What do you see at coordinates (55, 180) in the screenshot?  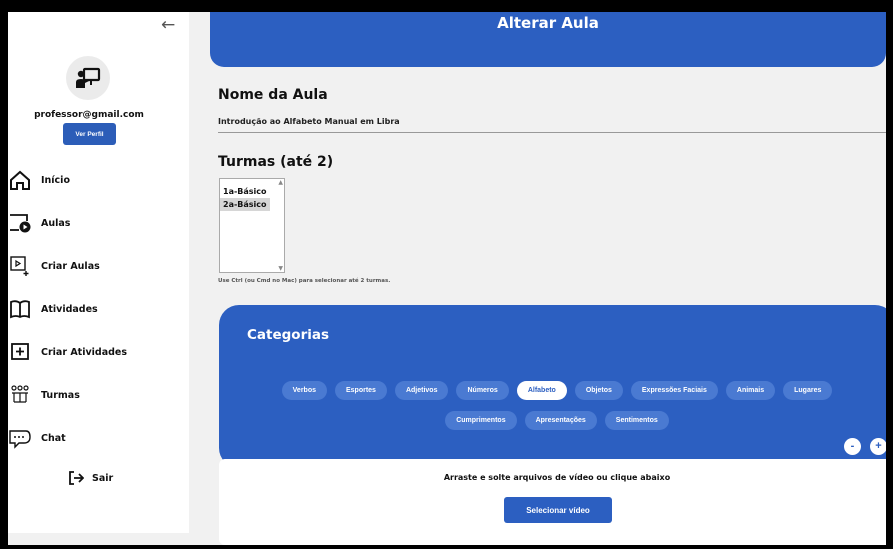 I see `sidebar-item-label: Início` at bounding box center [55, 180].